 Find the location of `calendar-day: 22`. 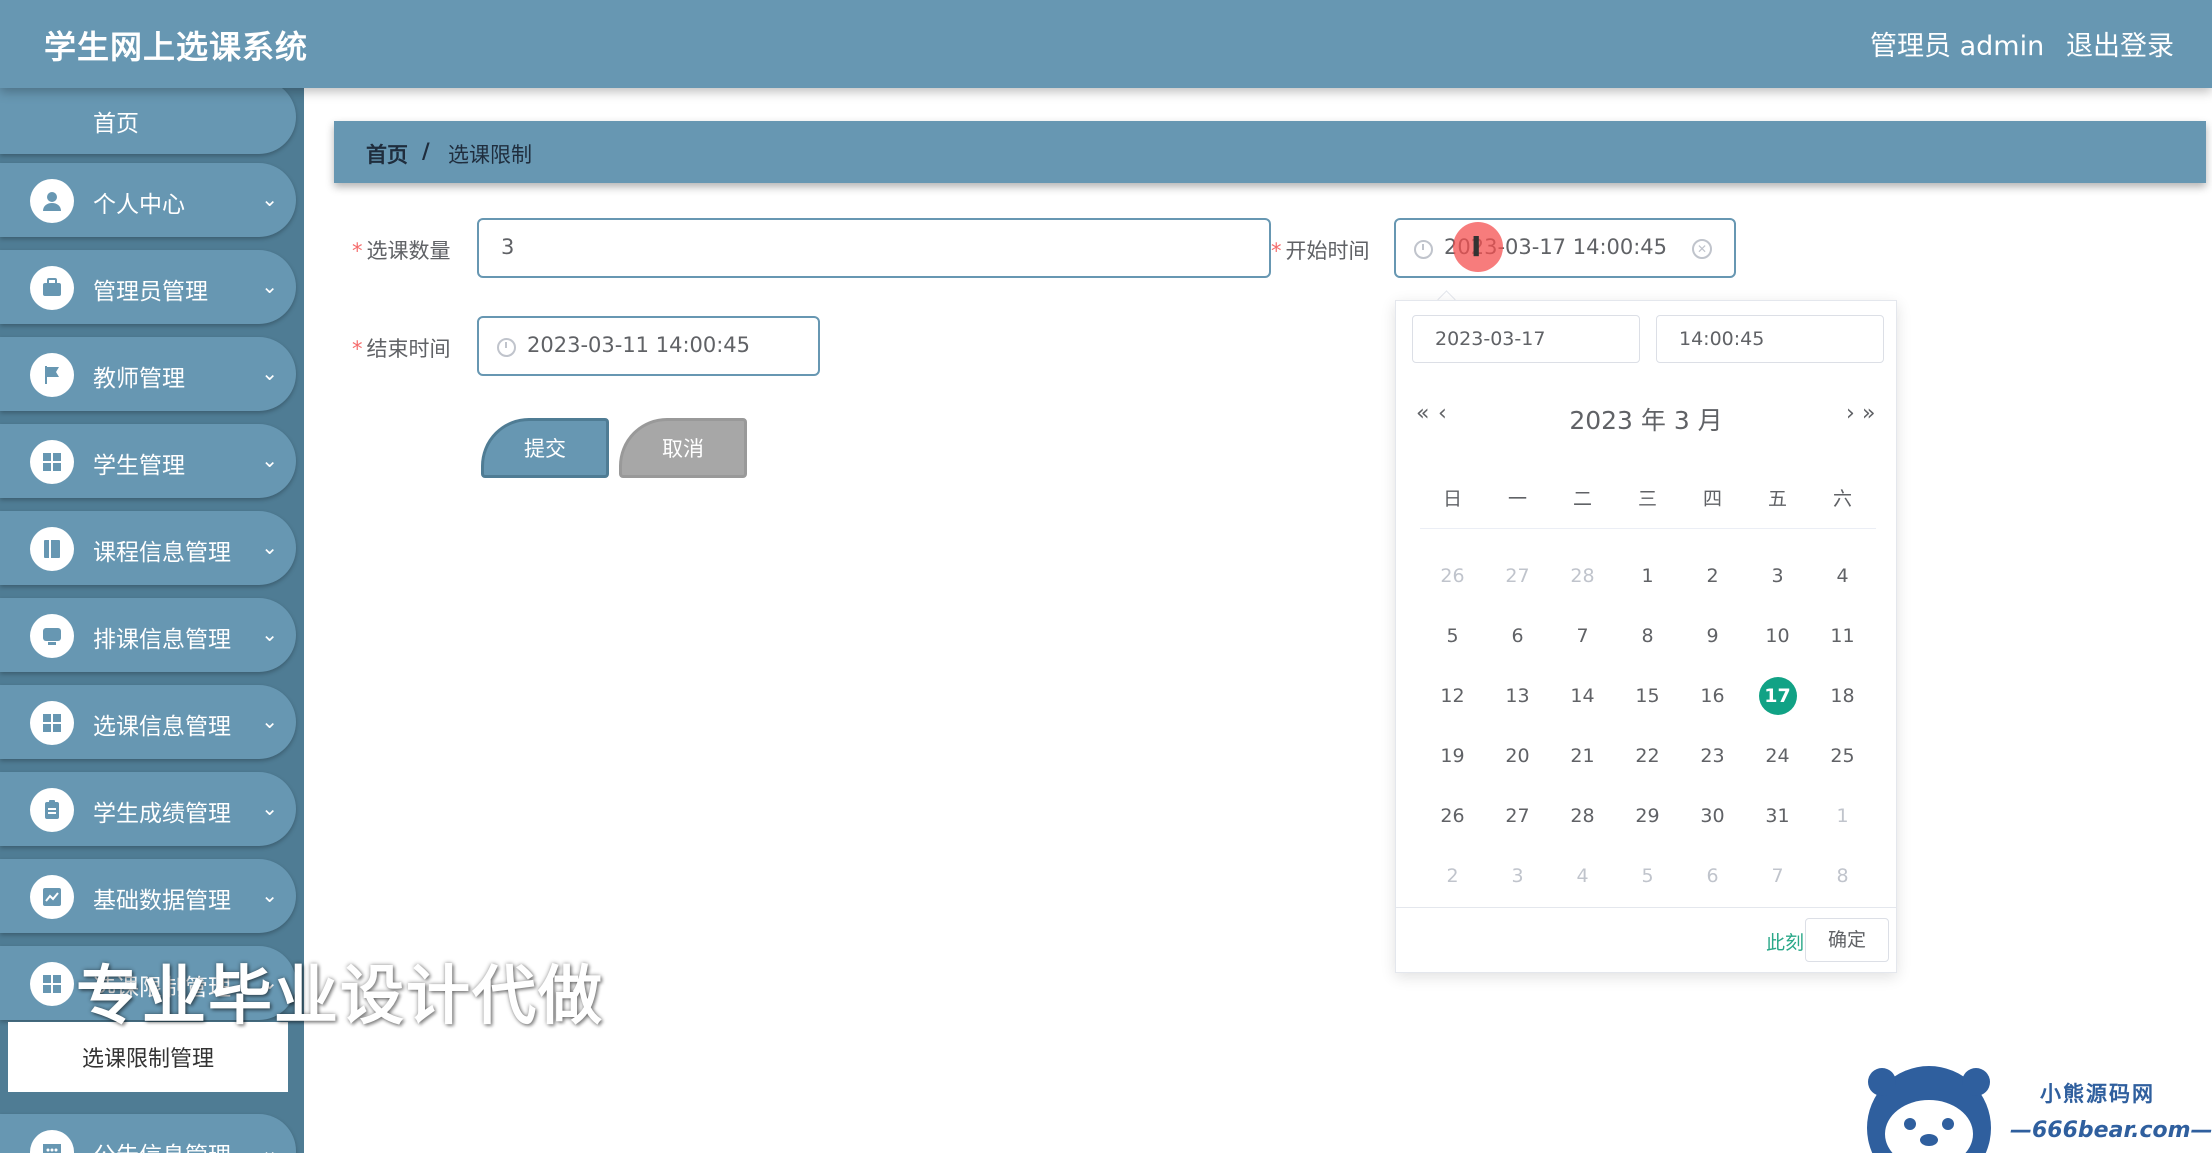

calendar-day: 22 is located at coordinates (1647, 756).